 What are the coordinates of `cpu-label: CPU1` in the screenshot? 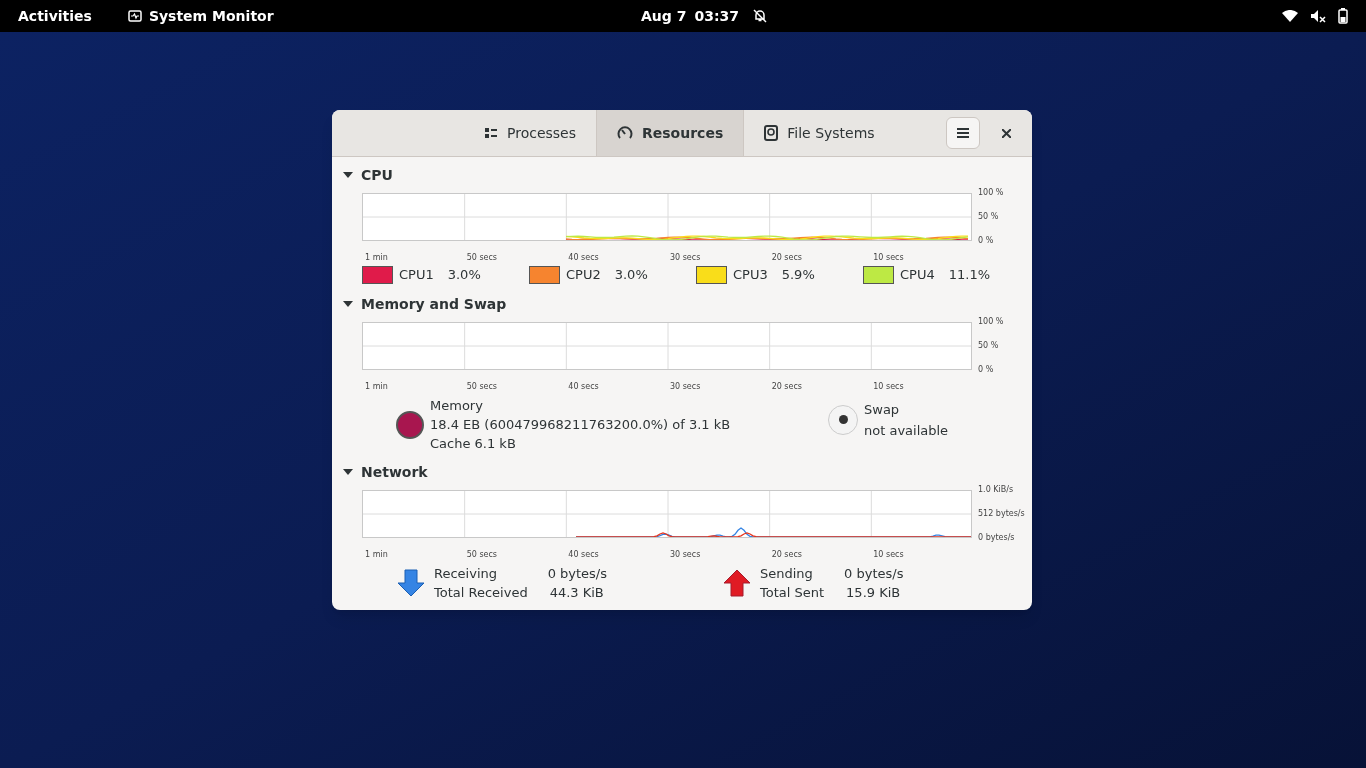 It's located at (416, 275).